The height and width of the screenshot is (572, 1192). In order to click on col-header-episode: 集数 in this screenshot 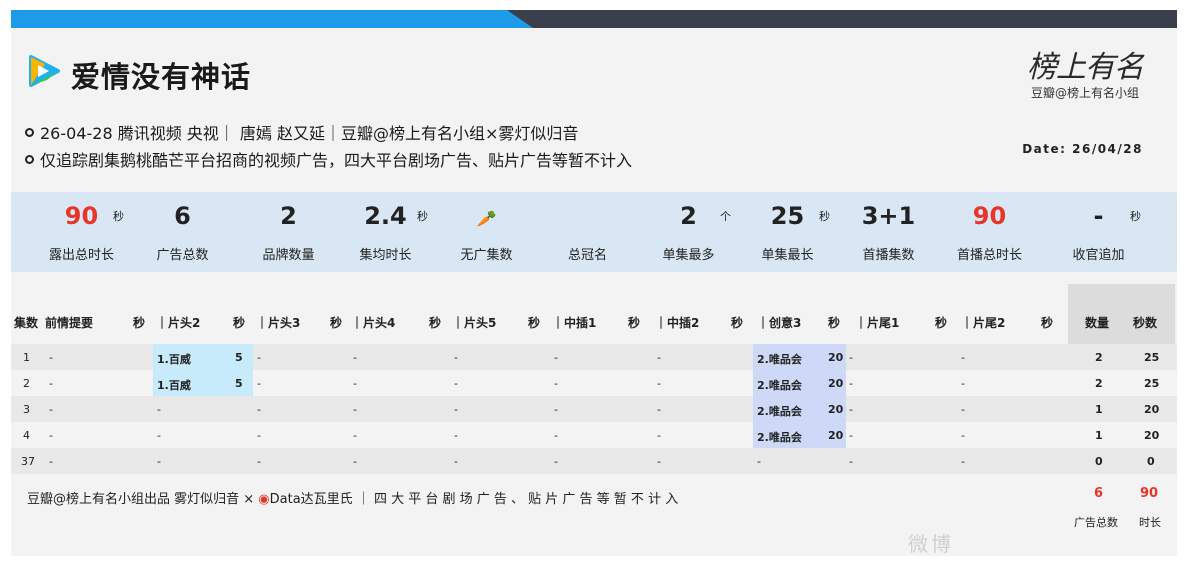, I will do `click(26, 323)`.